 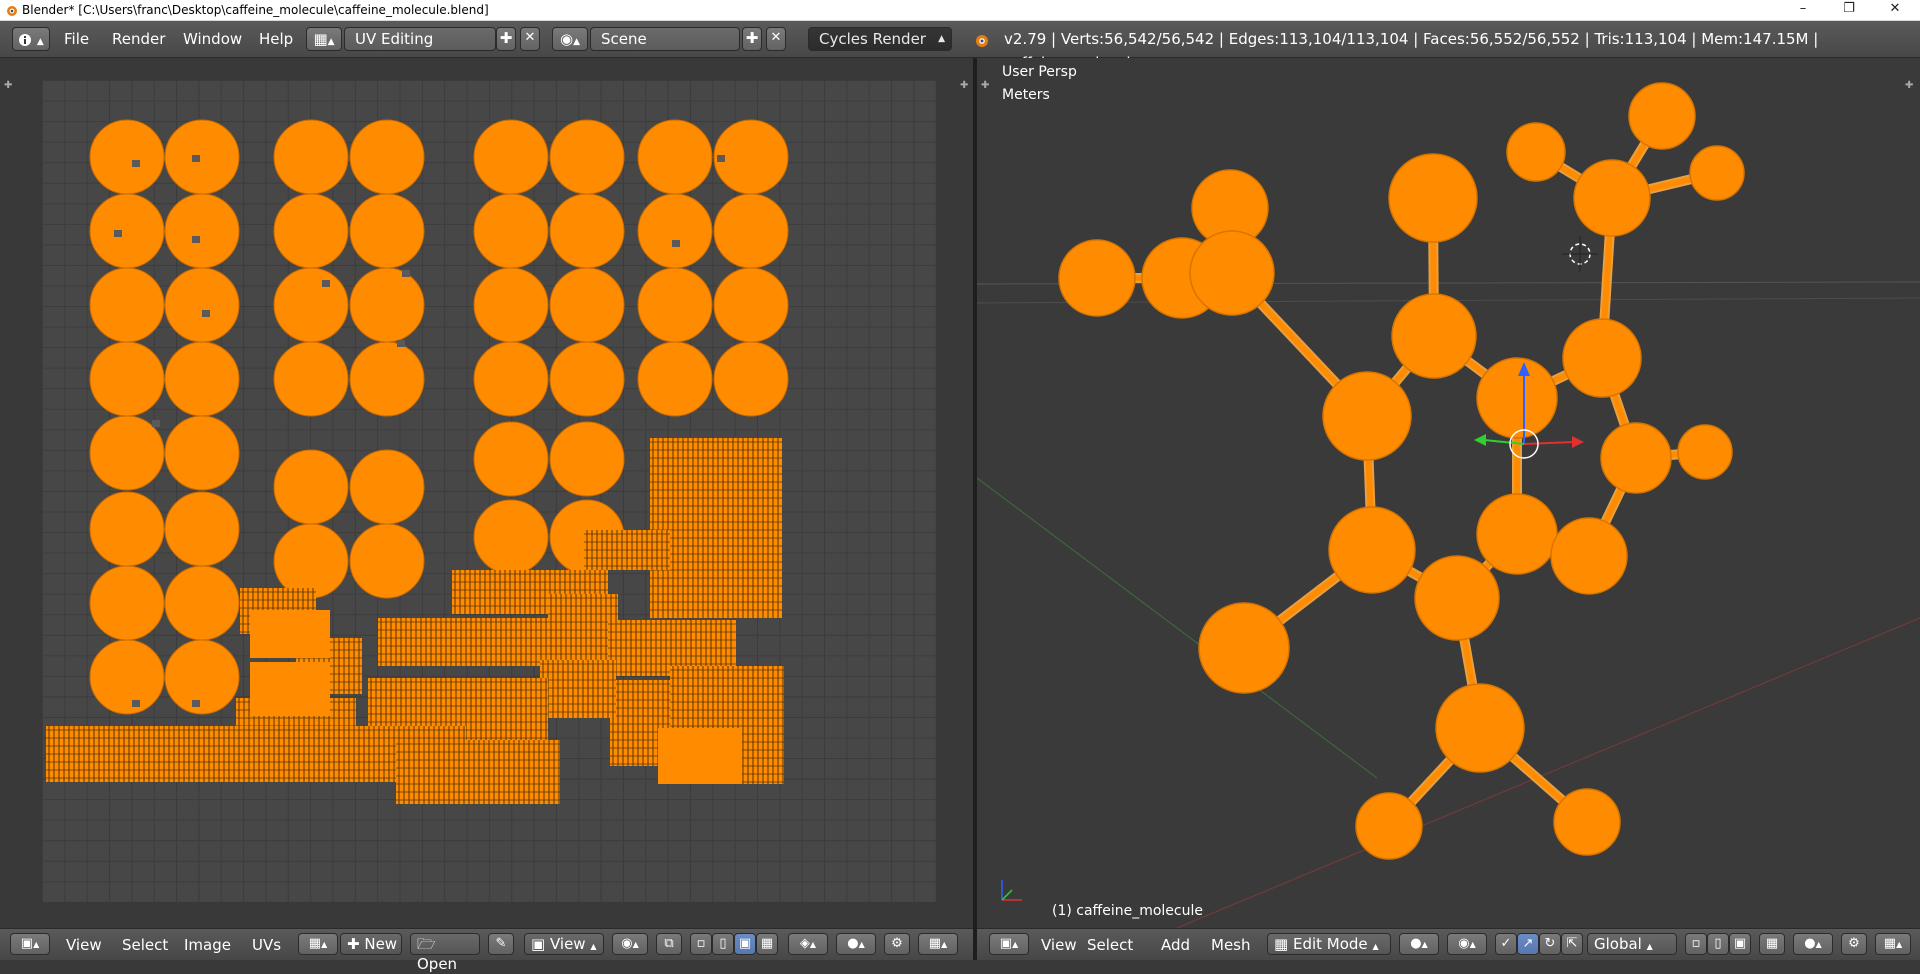 I want to click on snap-icon: ⚙, so click(x=897, y=944).